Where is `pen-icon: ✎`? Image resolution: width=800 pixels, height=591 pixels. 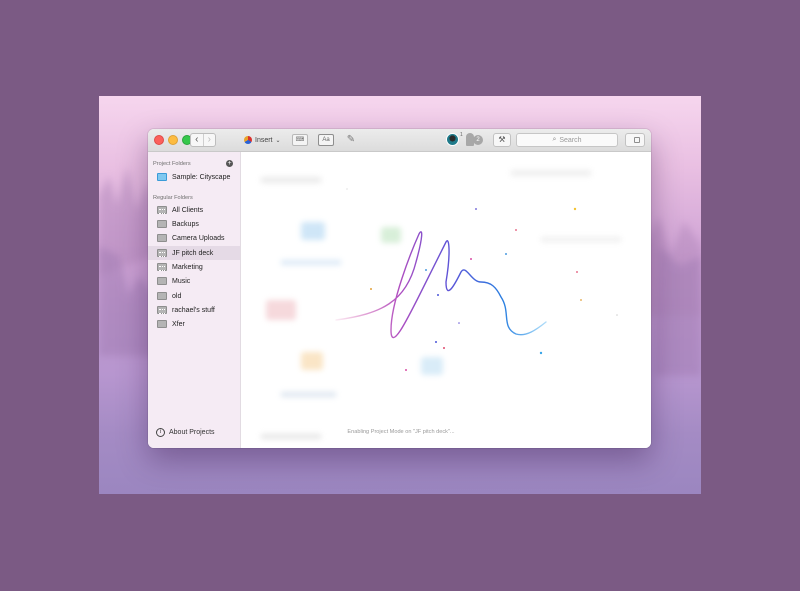 pen-icon: ✎ is located at coordinates (351, 140).